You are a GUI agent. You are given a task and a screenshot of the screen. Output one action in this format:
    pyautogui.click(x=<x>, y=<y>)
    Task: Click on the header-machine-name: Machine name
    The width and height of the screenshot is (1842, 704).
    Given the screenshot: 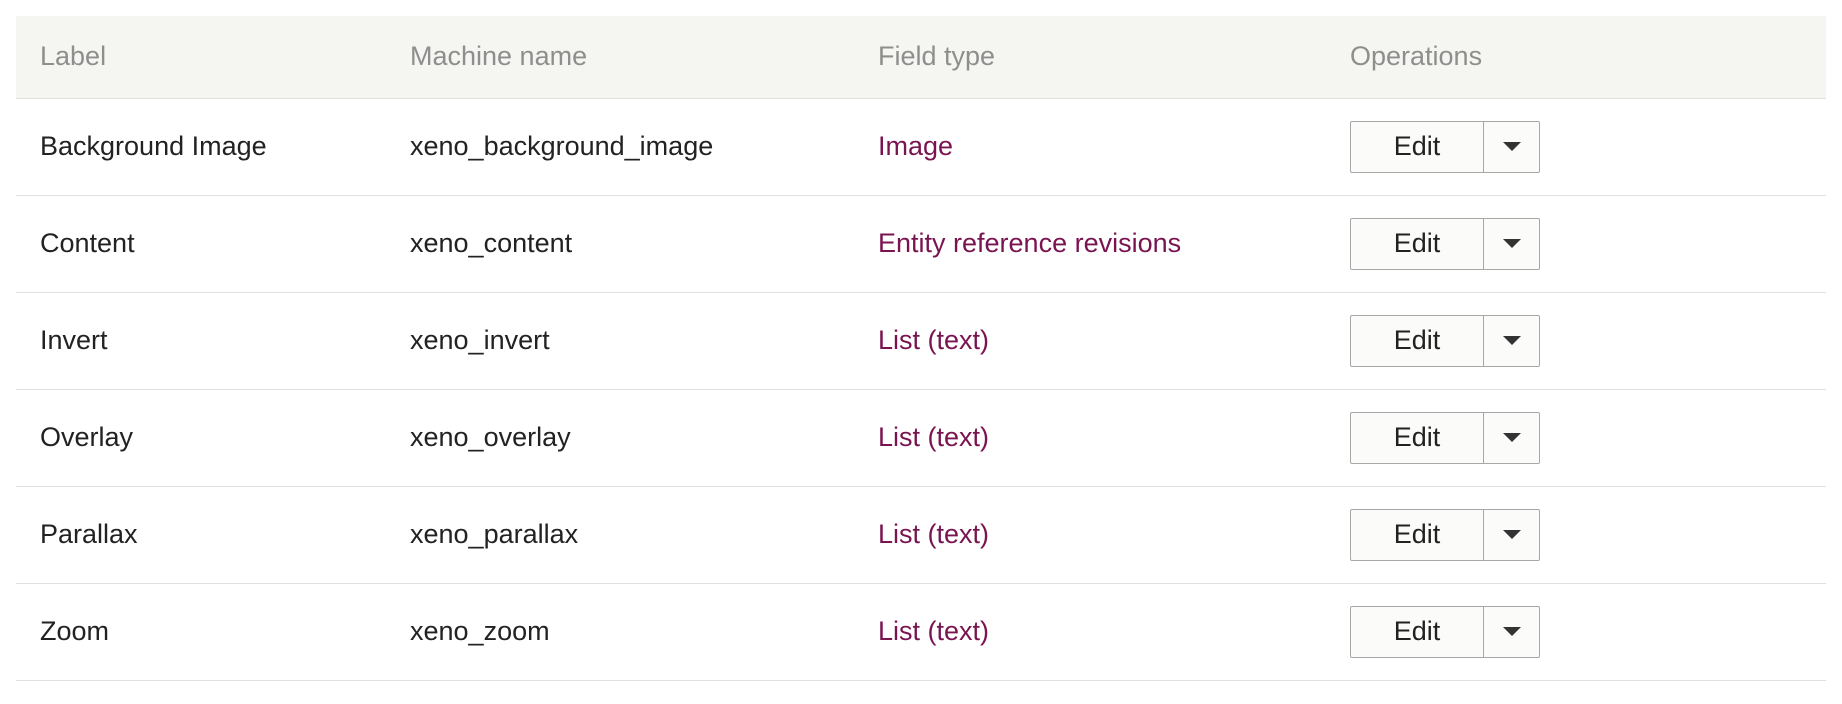 What is the action you would take?
    pyautogui.click(x=620, y=57)
    